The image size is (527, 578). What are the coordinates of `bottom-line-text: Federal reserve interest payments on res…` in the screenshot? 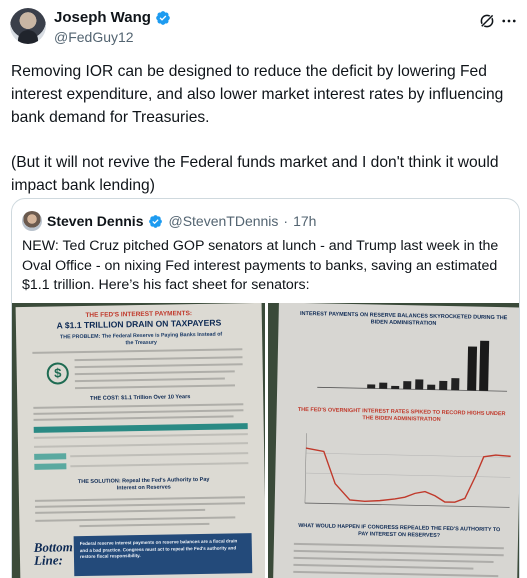 It's located at (158, 549).